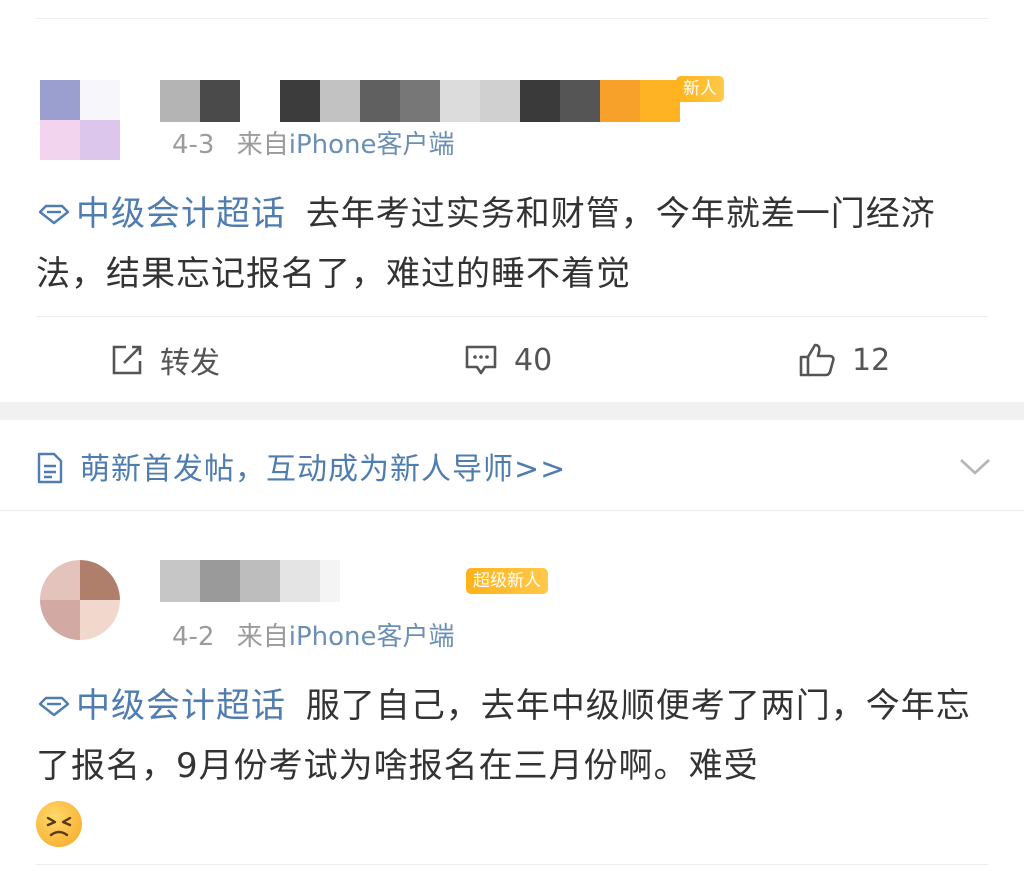  What do you see at coordinates (844, 360) in the screenshot?
I see `like-button: 12` at bounding box center [844, 360].